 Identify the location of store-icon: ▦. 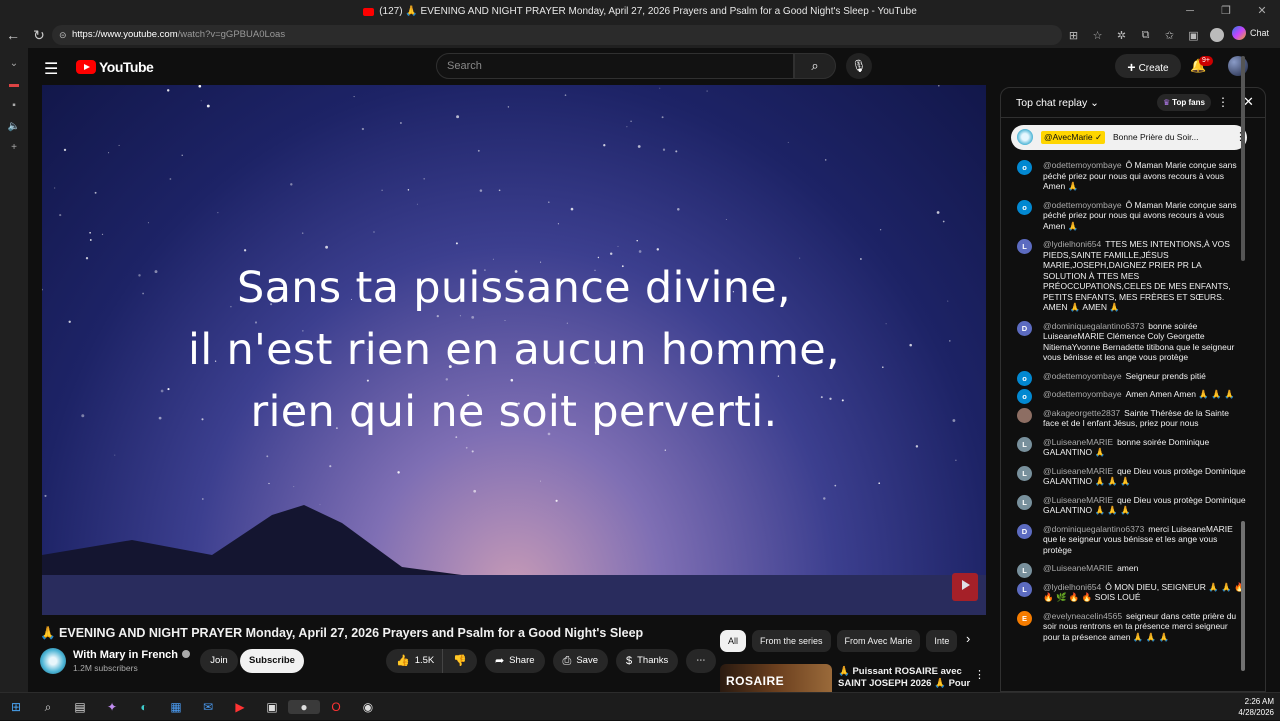
(176, 707).